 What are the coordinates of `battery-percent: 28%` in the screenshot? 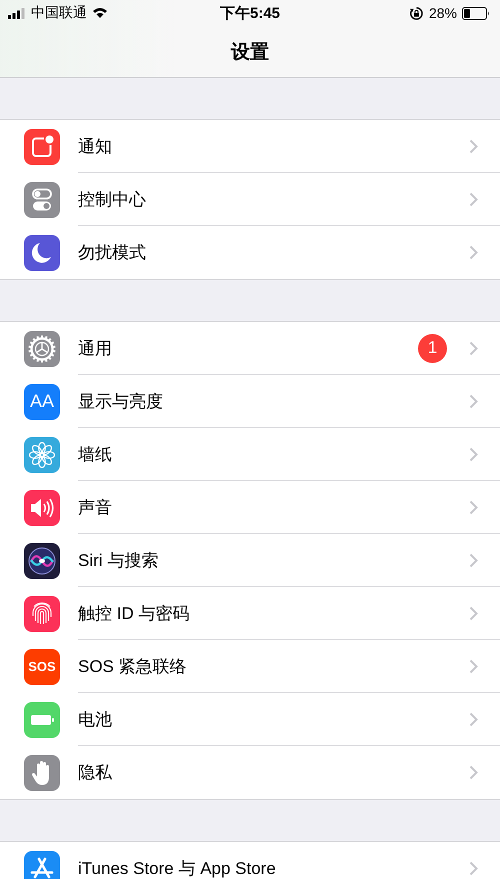 It's located at (442, 13).